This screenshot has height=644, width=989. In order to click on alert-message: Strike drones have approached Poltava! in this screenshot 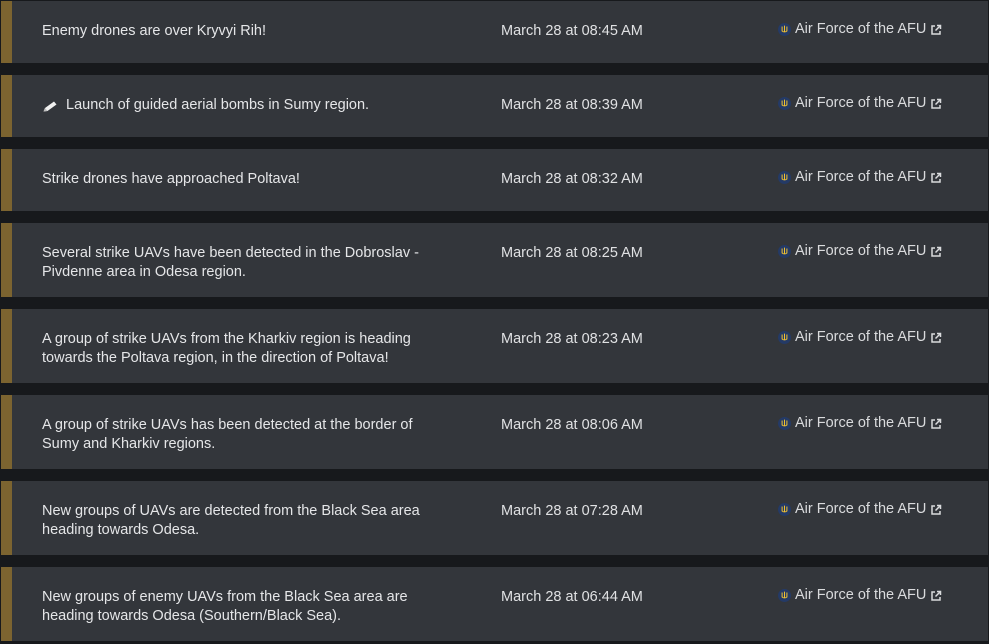, I will do `click(242, 179)`.